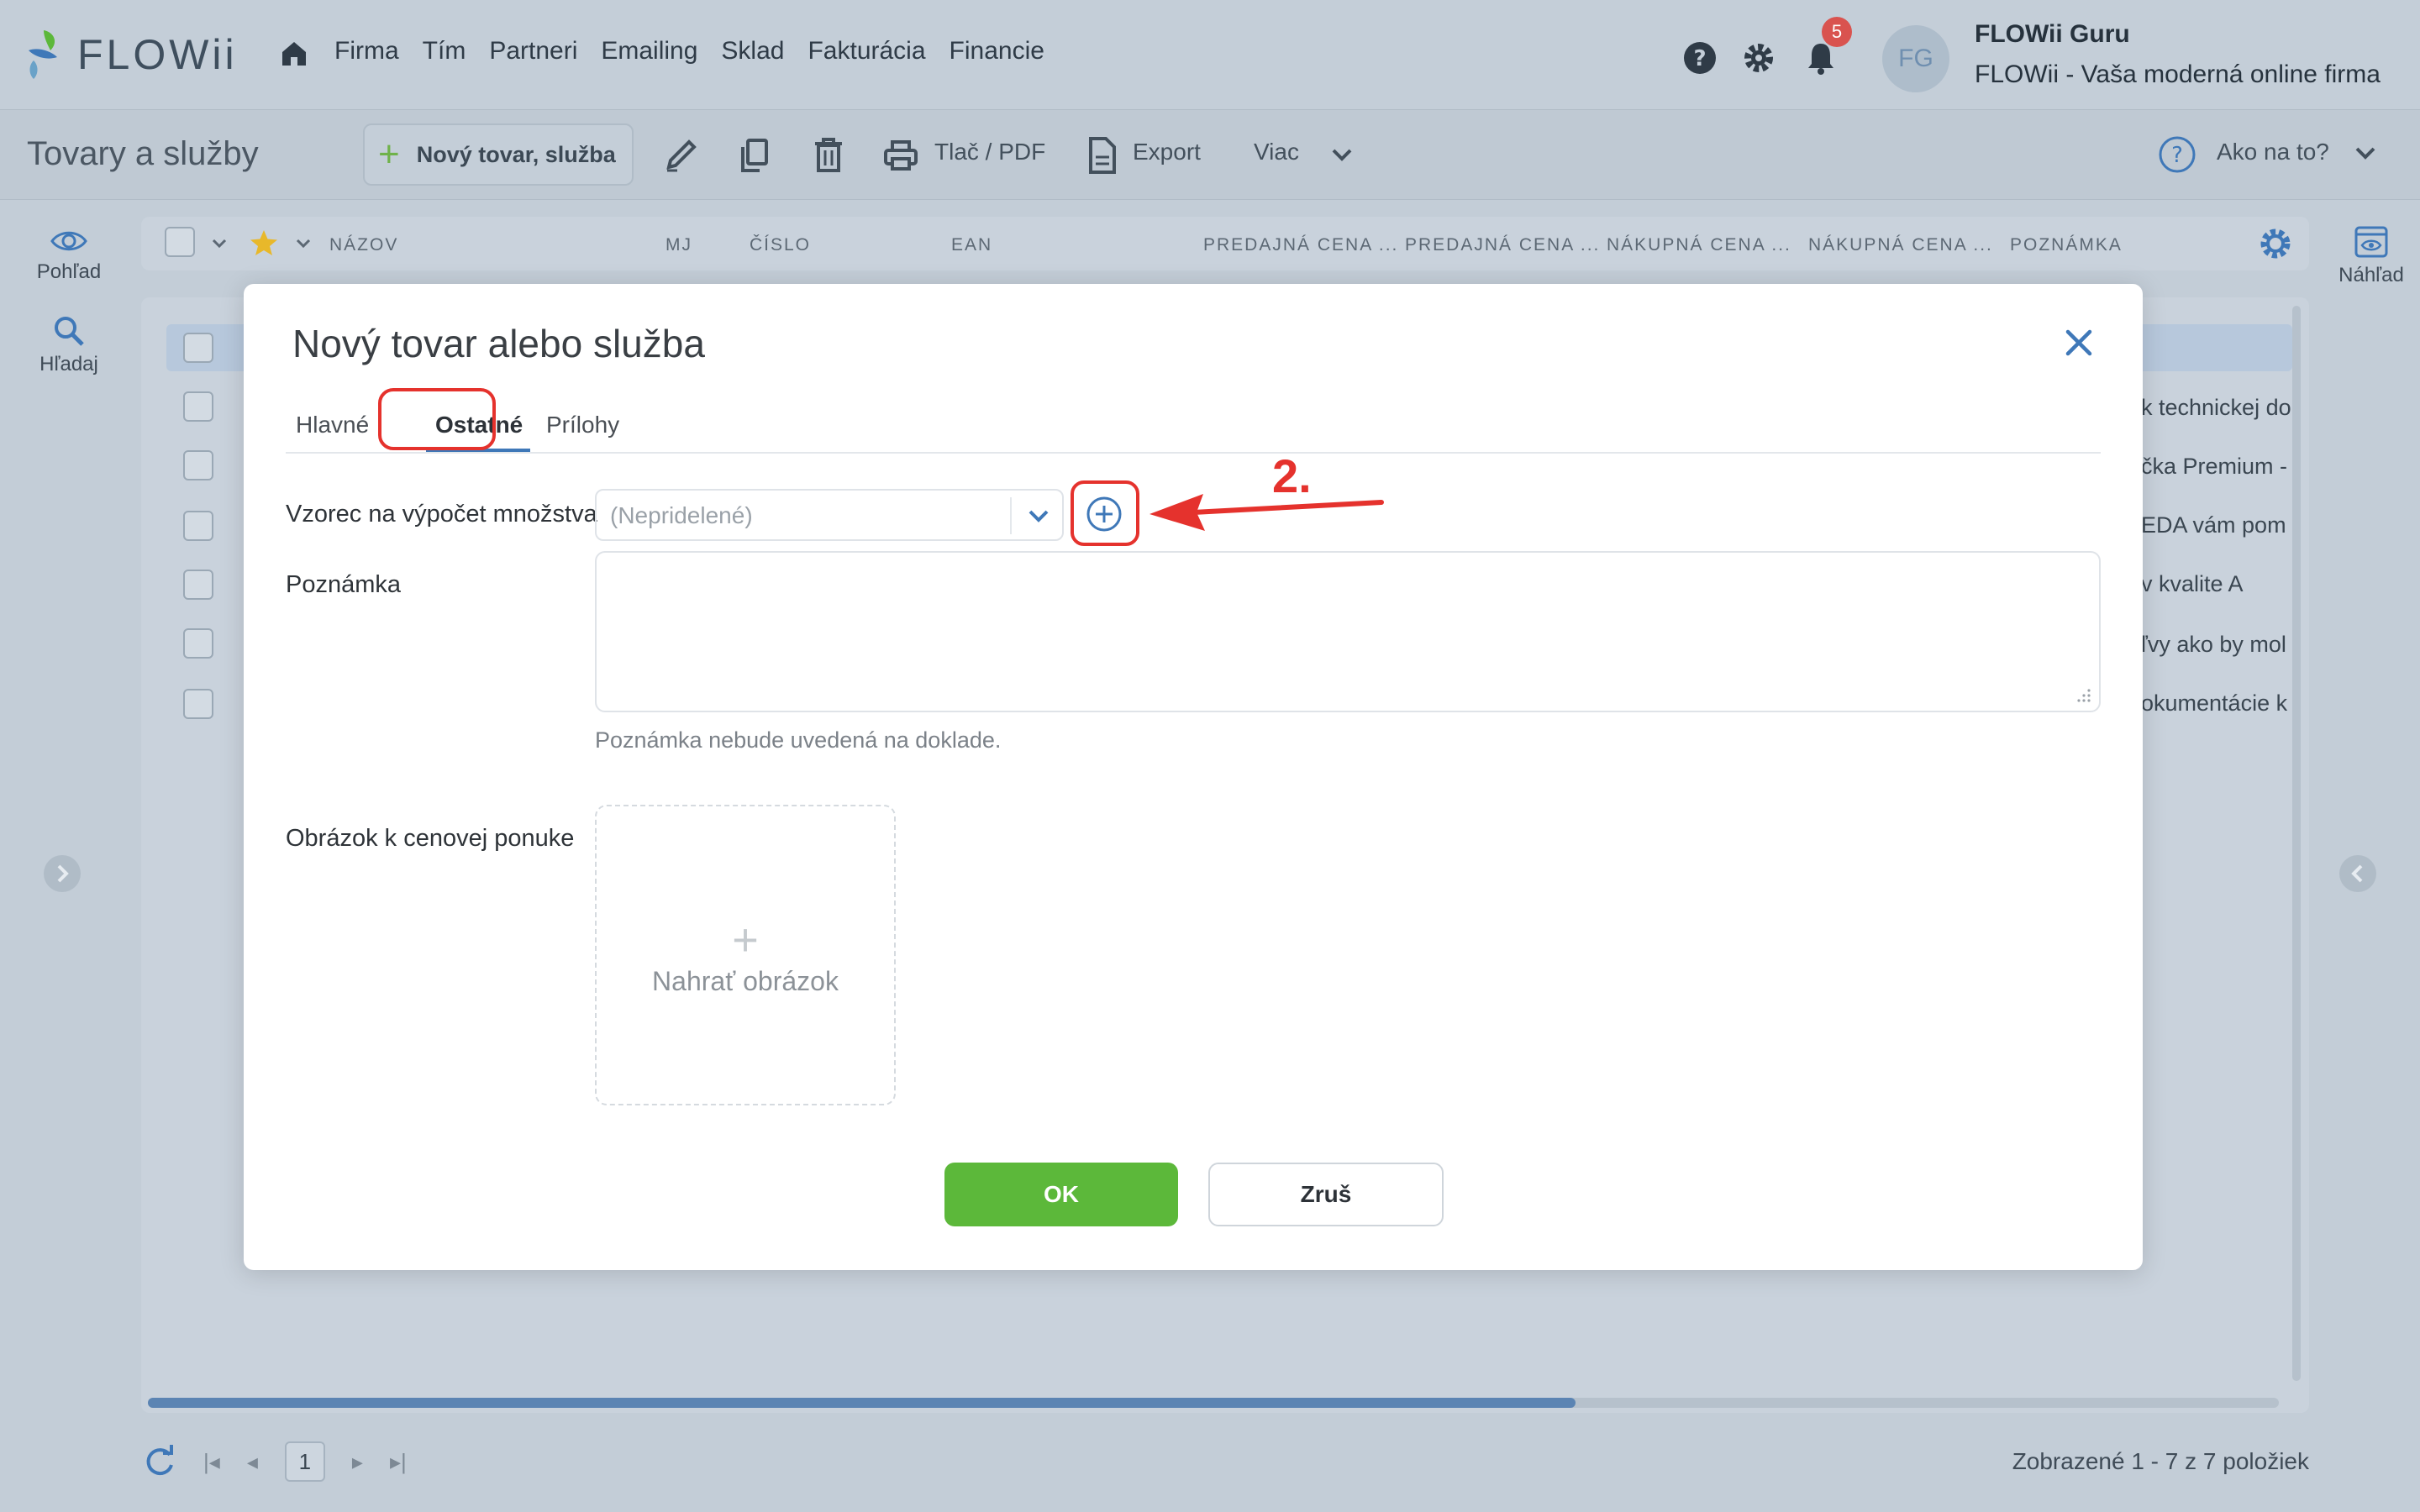 The image size is (2420, 1512). I want to click on help-chevron-icon, so click(2365, 153).